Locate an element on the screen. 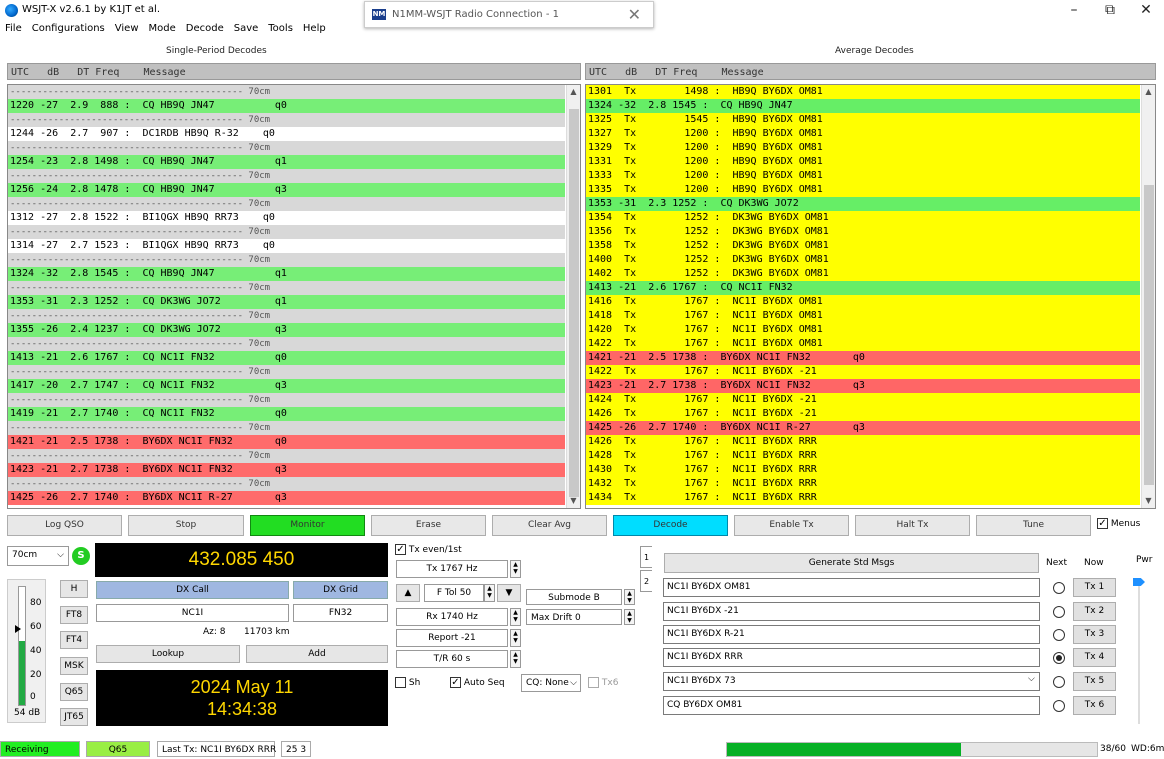  tab-1: 1 is located at coordinates (646, 557).